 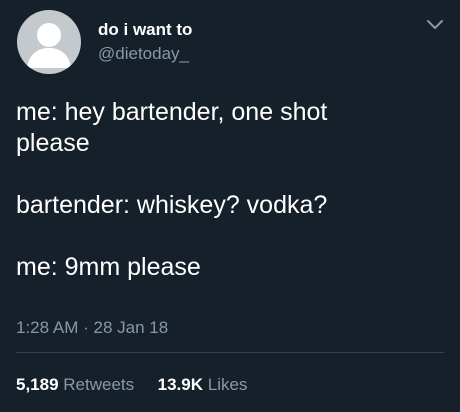 I want to click on retweets-stat: 5,189 Retweets, so click(x=77, y=384).